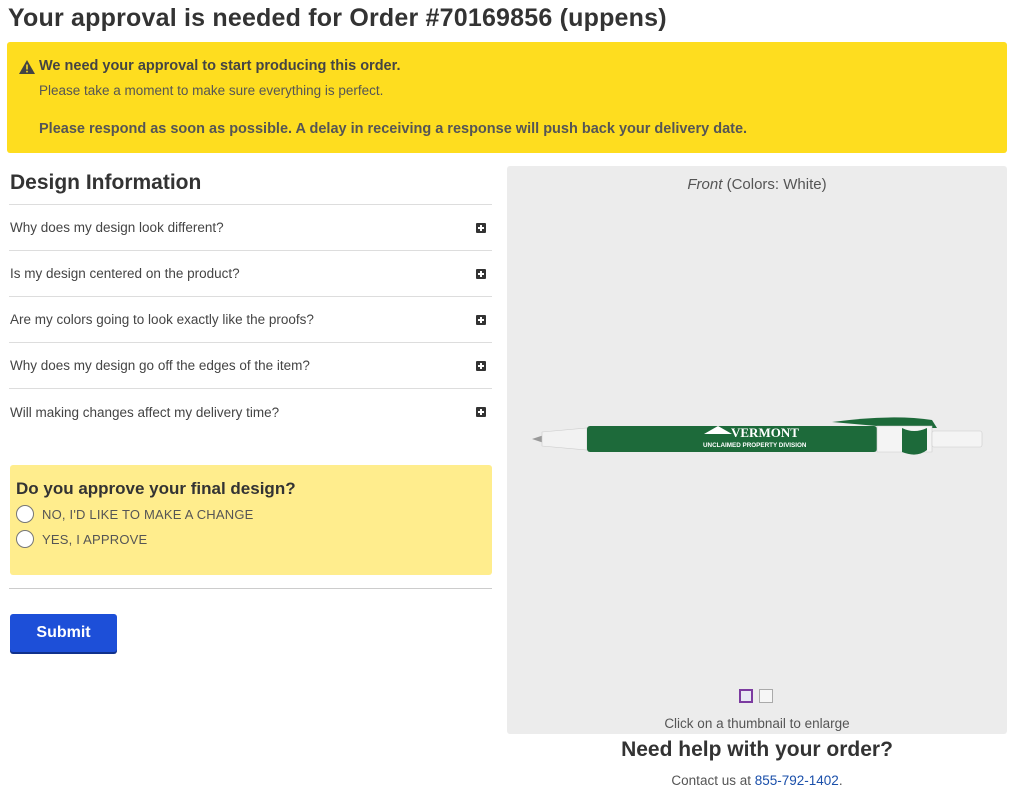 This screenshot has height=798, width=1016. Describe the element at coordinates (250, 274) in the screenshot. I see `faq-item: Is my design centered on the product?` at that location.